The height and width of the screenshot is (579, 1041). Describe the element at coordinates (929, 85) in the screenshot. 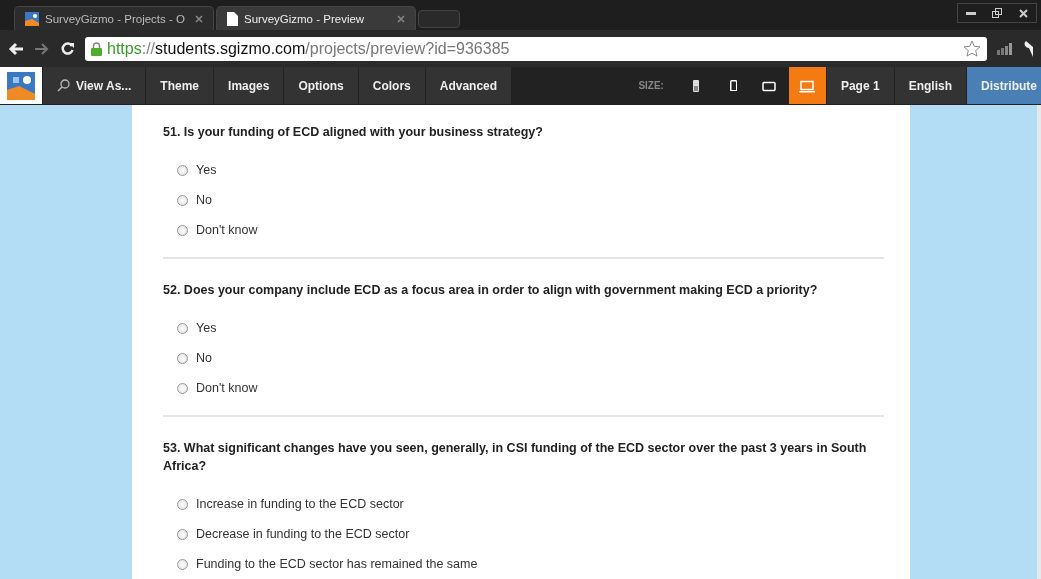

I see `language-button: English` at that location.